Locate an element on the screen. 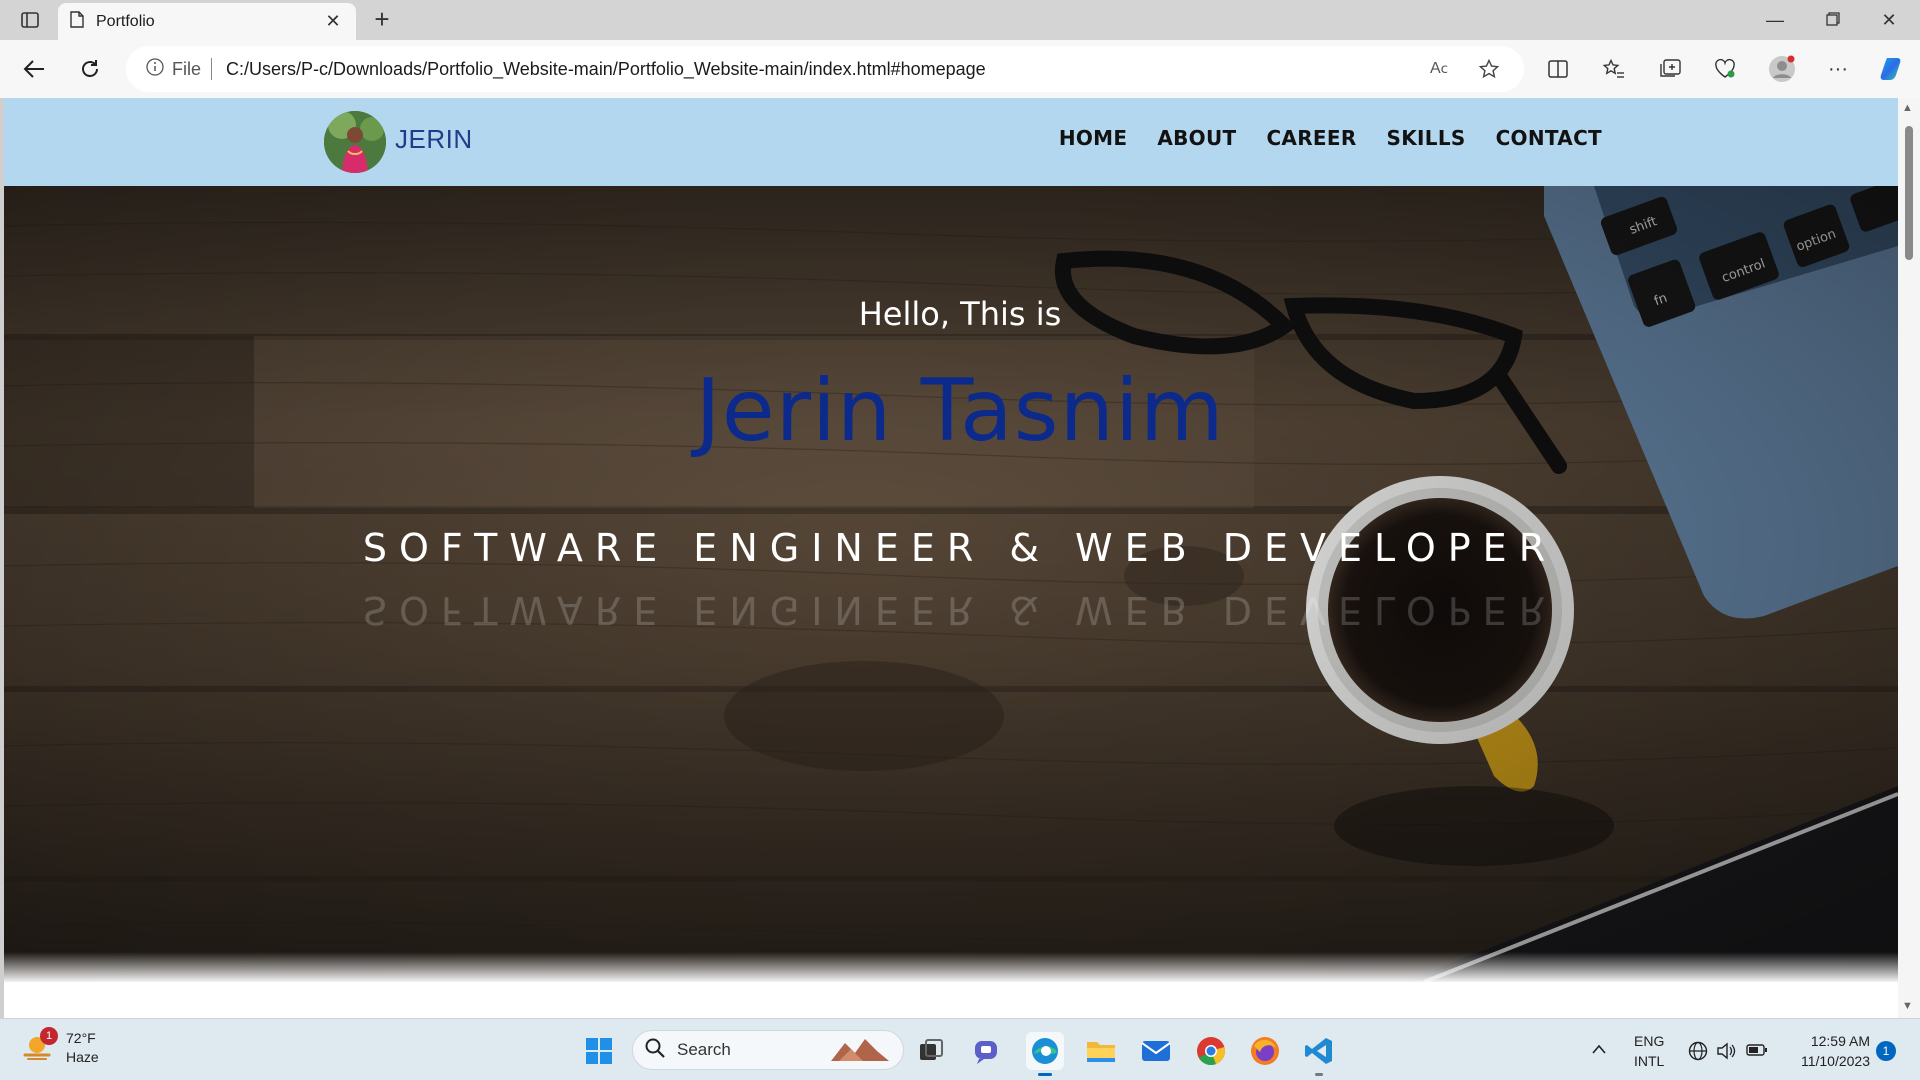  browser-essentials-icon is located at coordinates (1725, 69).